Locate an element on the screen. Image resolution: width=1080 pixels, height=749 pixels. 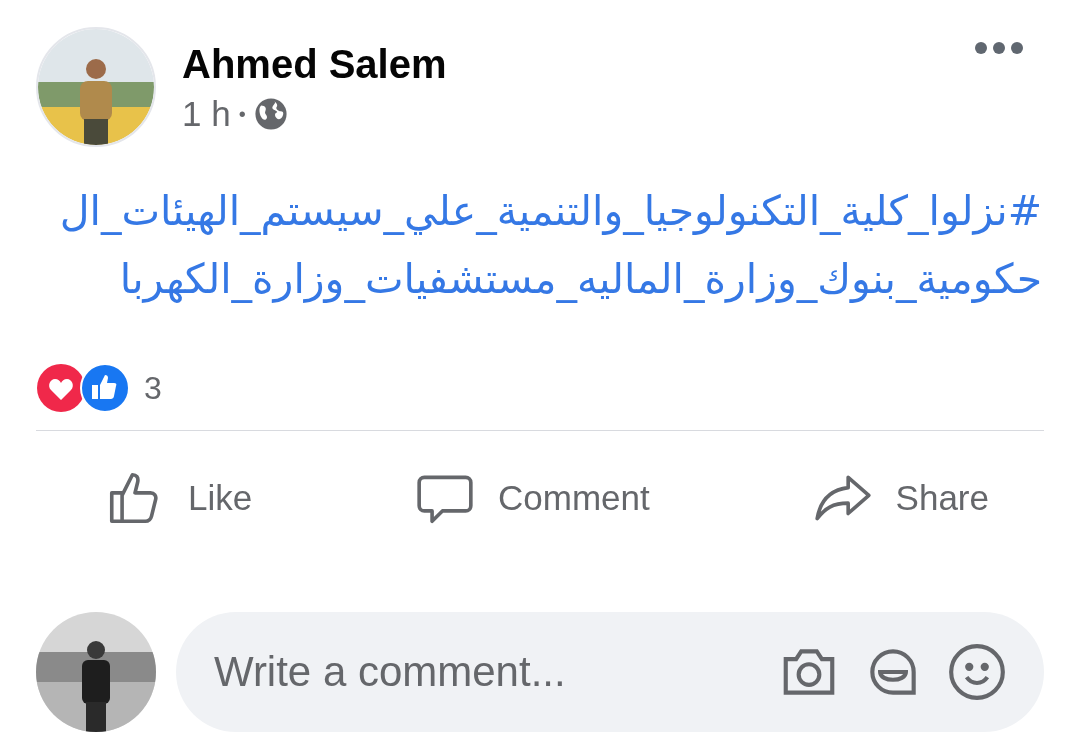
post-time: 1 h is located at coordinates (206, 114).